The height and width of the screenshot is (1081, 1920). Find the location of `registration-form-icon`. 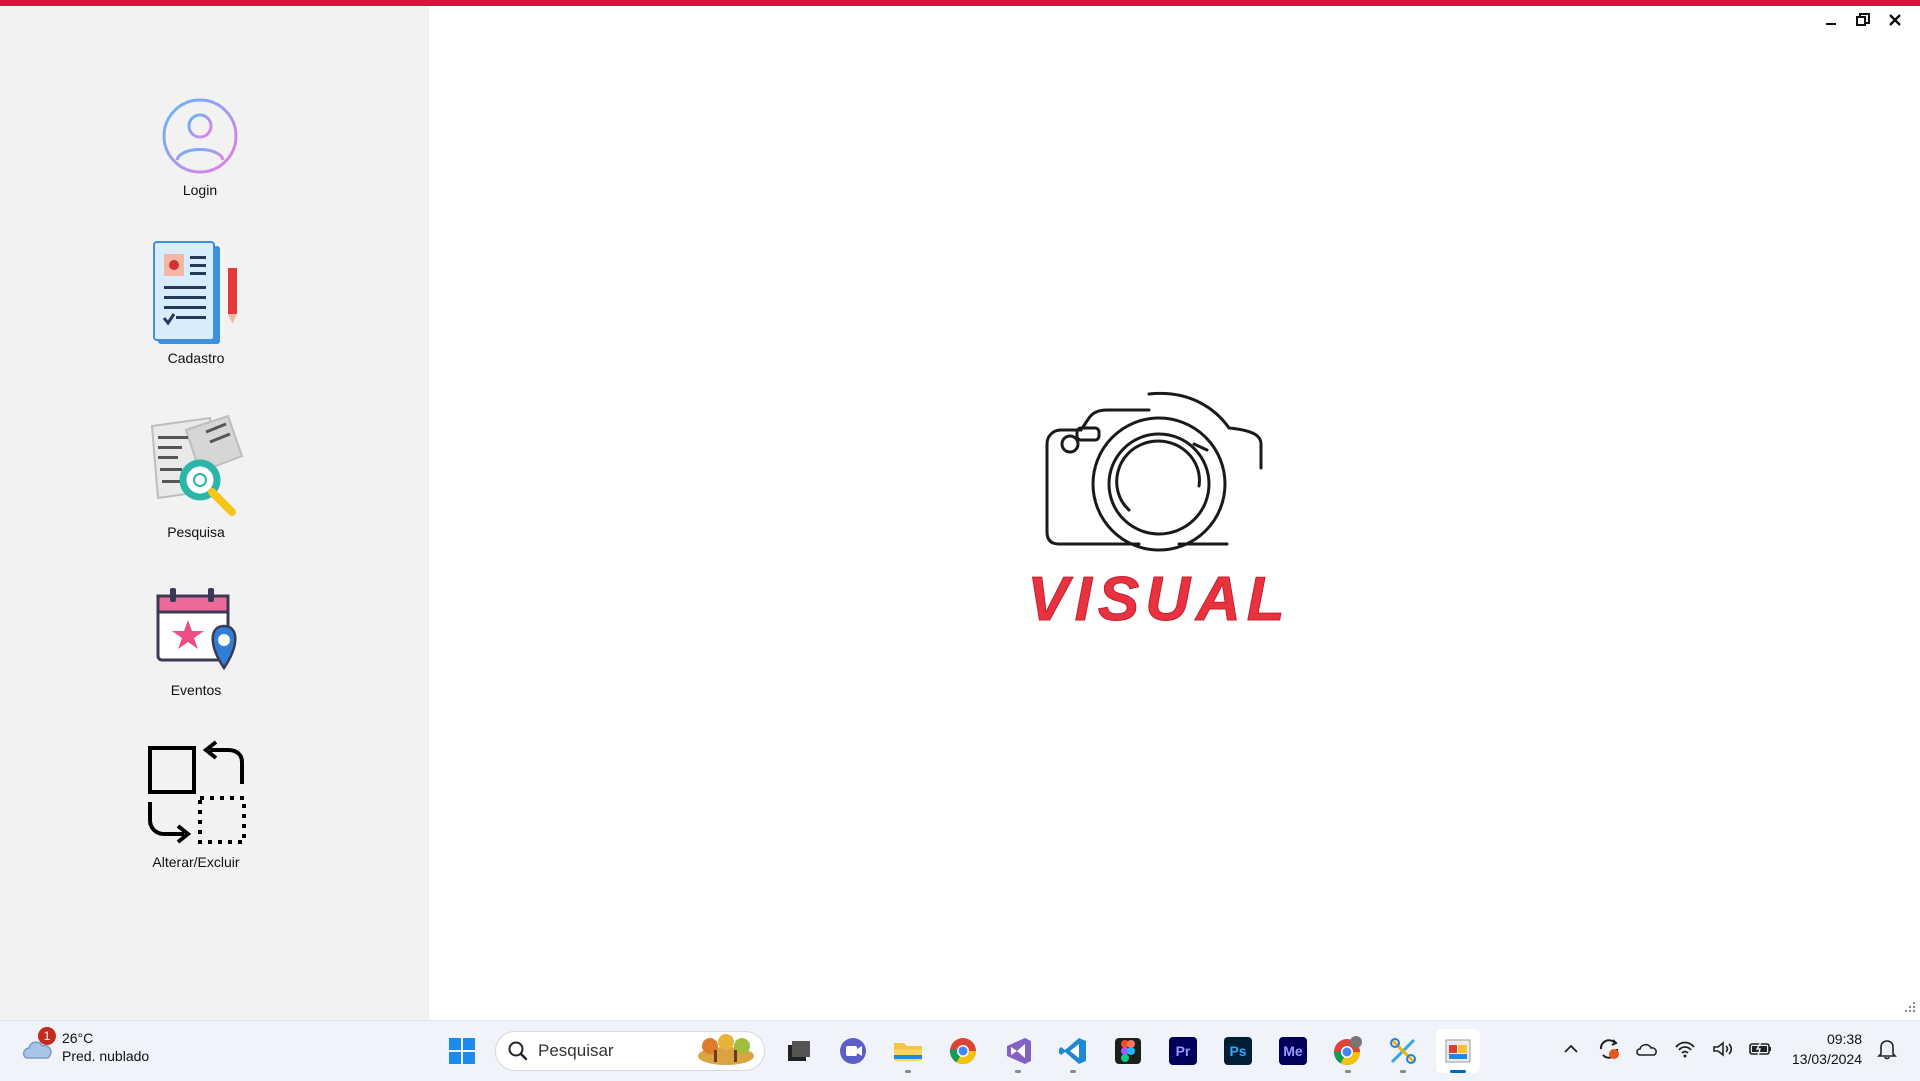

registration-form-icon is located at coordinates (195, 292).